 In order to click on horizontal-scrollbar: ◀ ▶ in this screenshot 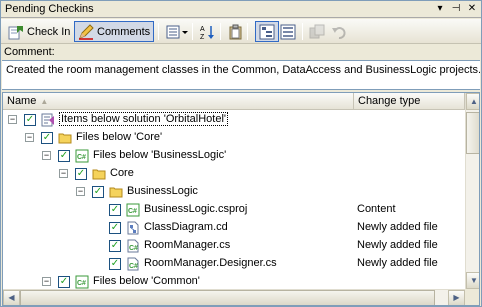, I will do `click(234, 297)`.